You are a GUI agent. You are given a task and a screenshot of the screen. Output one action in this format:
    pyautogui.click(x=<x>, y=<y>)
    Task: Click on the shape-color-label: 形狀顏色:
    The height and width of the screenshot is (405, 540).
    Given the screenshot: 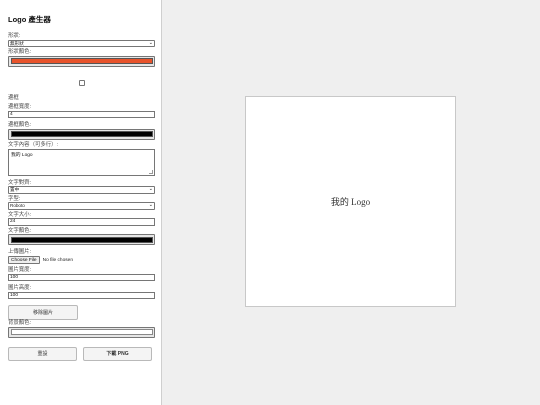 What is the action you would take?
    pyautogui.click(x=20, y=52)
    